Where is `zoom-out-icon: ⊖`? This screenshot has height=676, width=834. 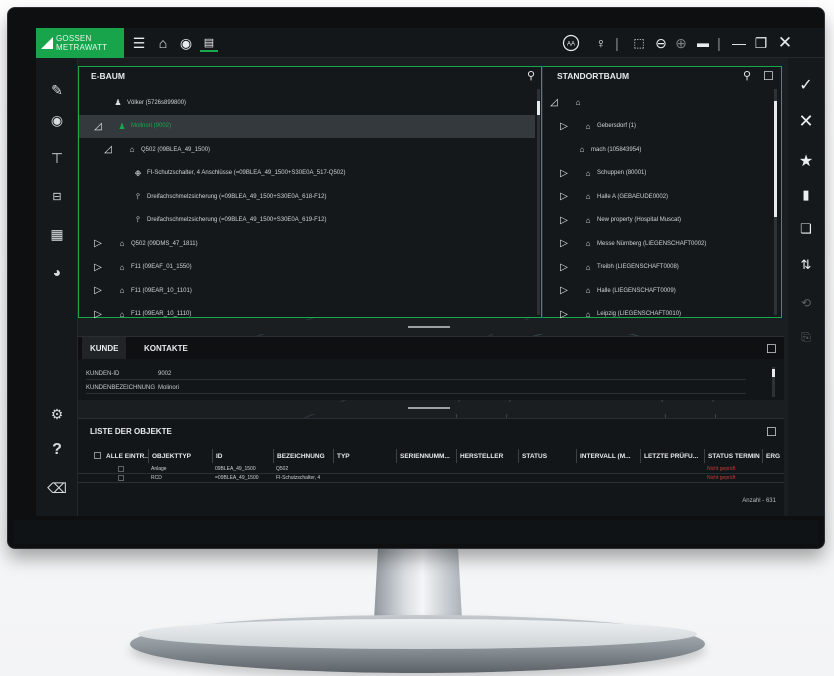 zoom-out-icon: ⊖ is located at coordinates (661, 43).